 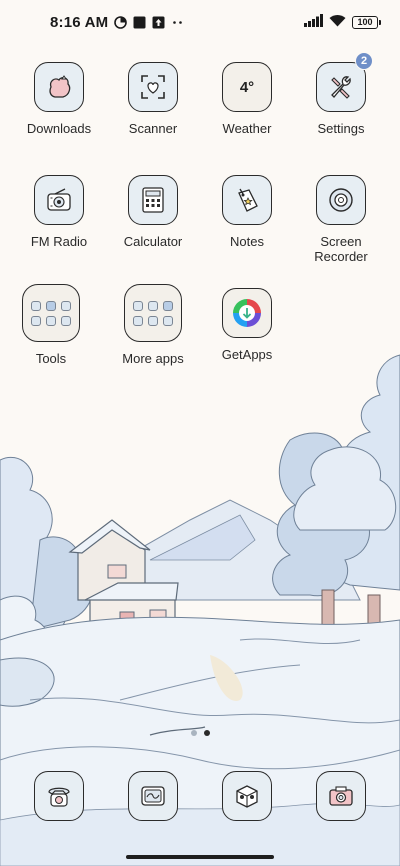 I want to click on app-label: Notes, so click(x=247, y=241).